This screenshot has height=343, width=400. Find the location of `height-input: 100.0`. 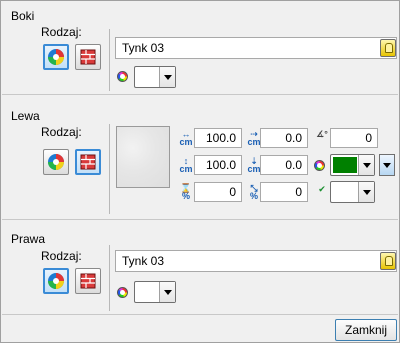

height-input: 100.0 is located at coordinates (218, 165).